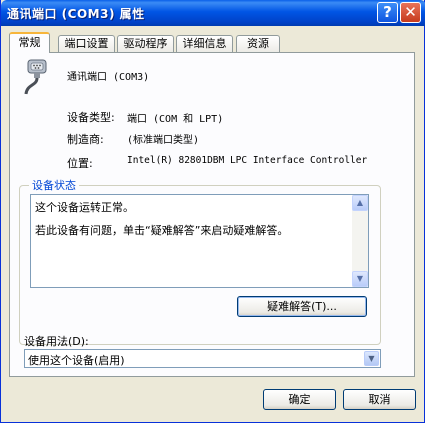 Image resolution: width=425 pixels, height=423 pixels. What do you see at coordinates (213, 13) in the screenshot?
I see `title-bar: 通讯端口 (COM3) 属性 ? ✕` at bounding box center [213, 13].